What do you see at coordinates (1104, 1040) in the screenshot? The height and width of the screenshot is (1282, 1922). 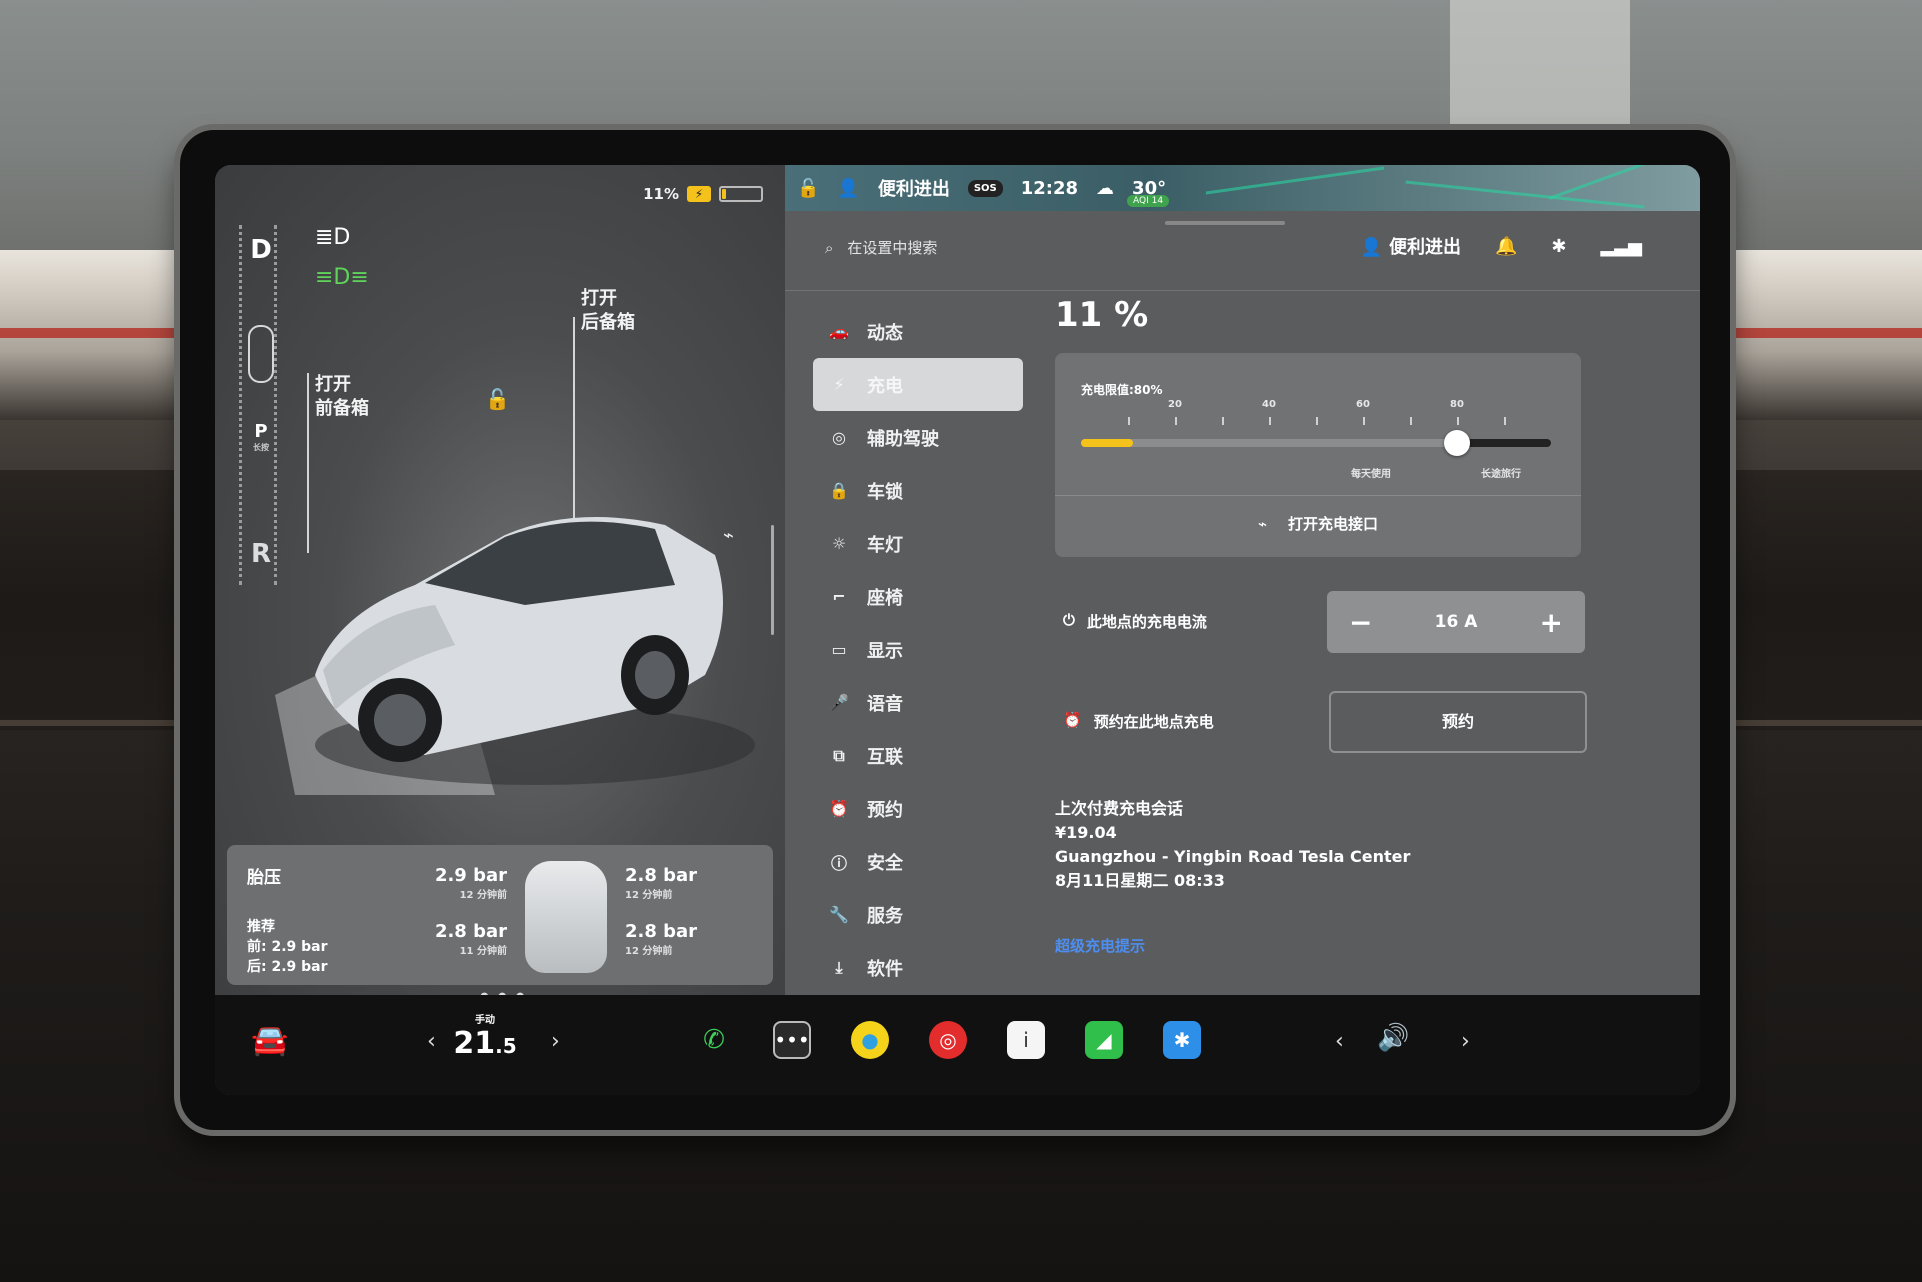 I see `stocks-icon: ◢` at bounding box center [1104, 1040].